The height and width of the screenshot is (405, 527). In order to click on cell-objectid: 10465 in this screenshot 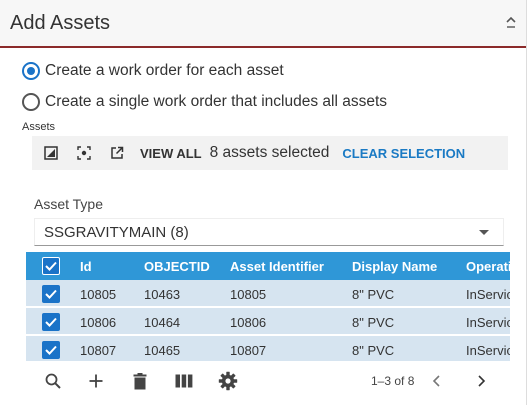, I will do `click(162, 350)`.